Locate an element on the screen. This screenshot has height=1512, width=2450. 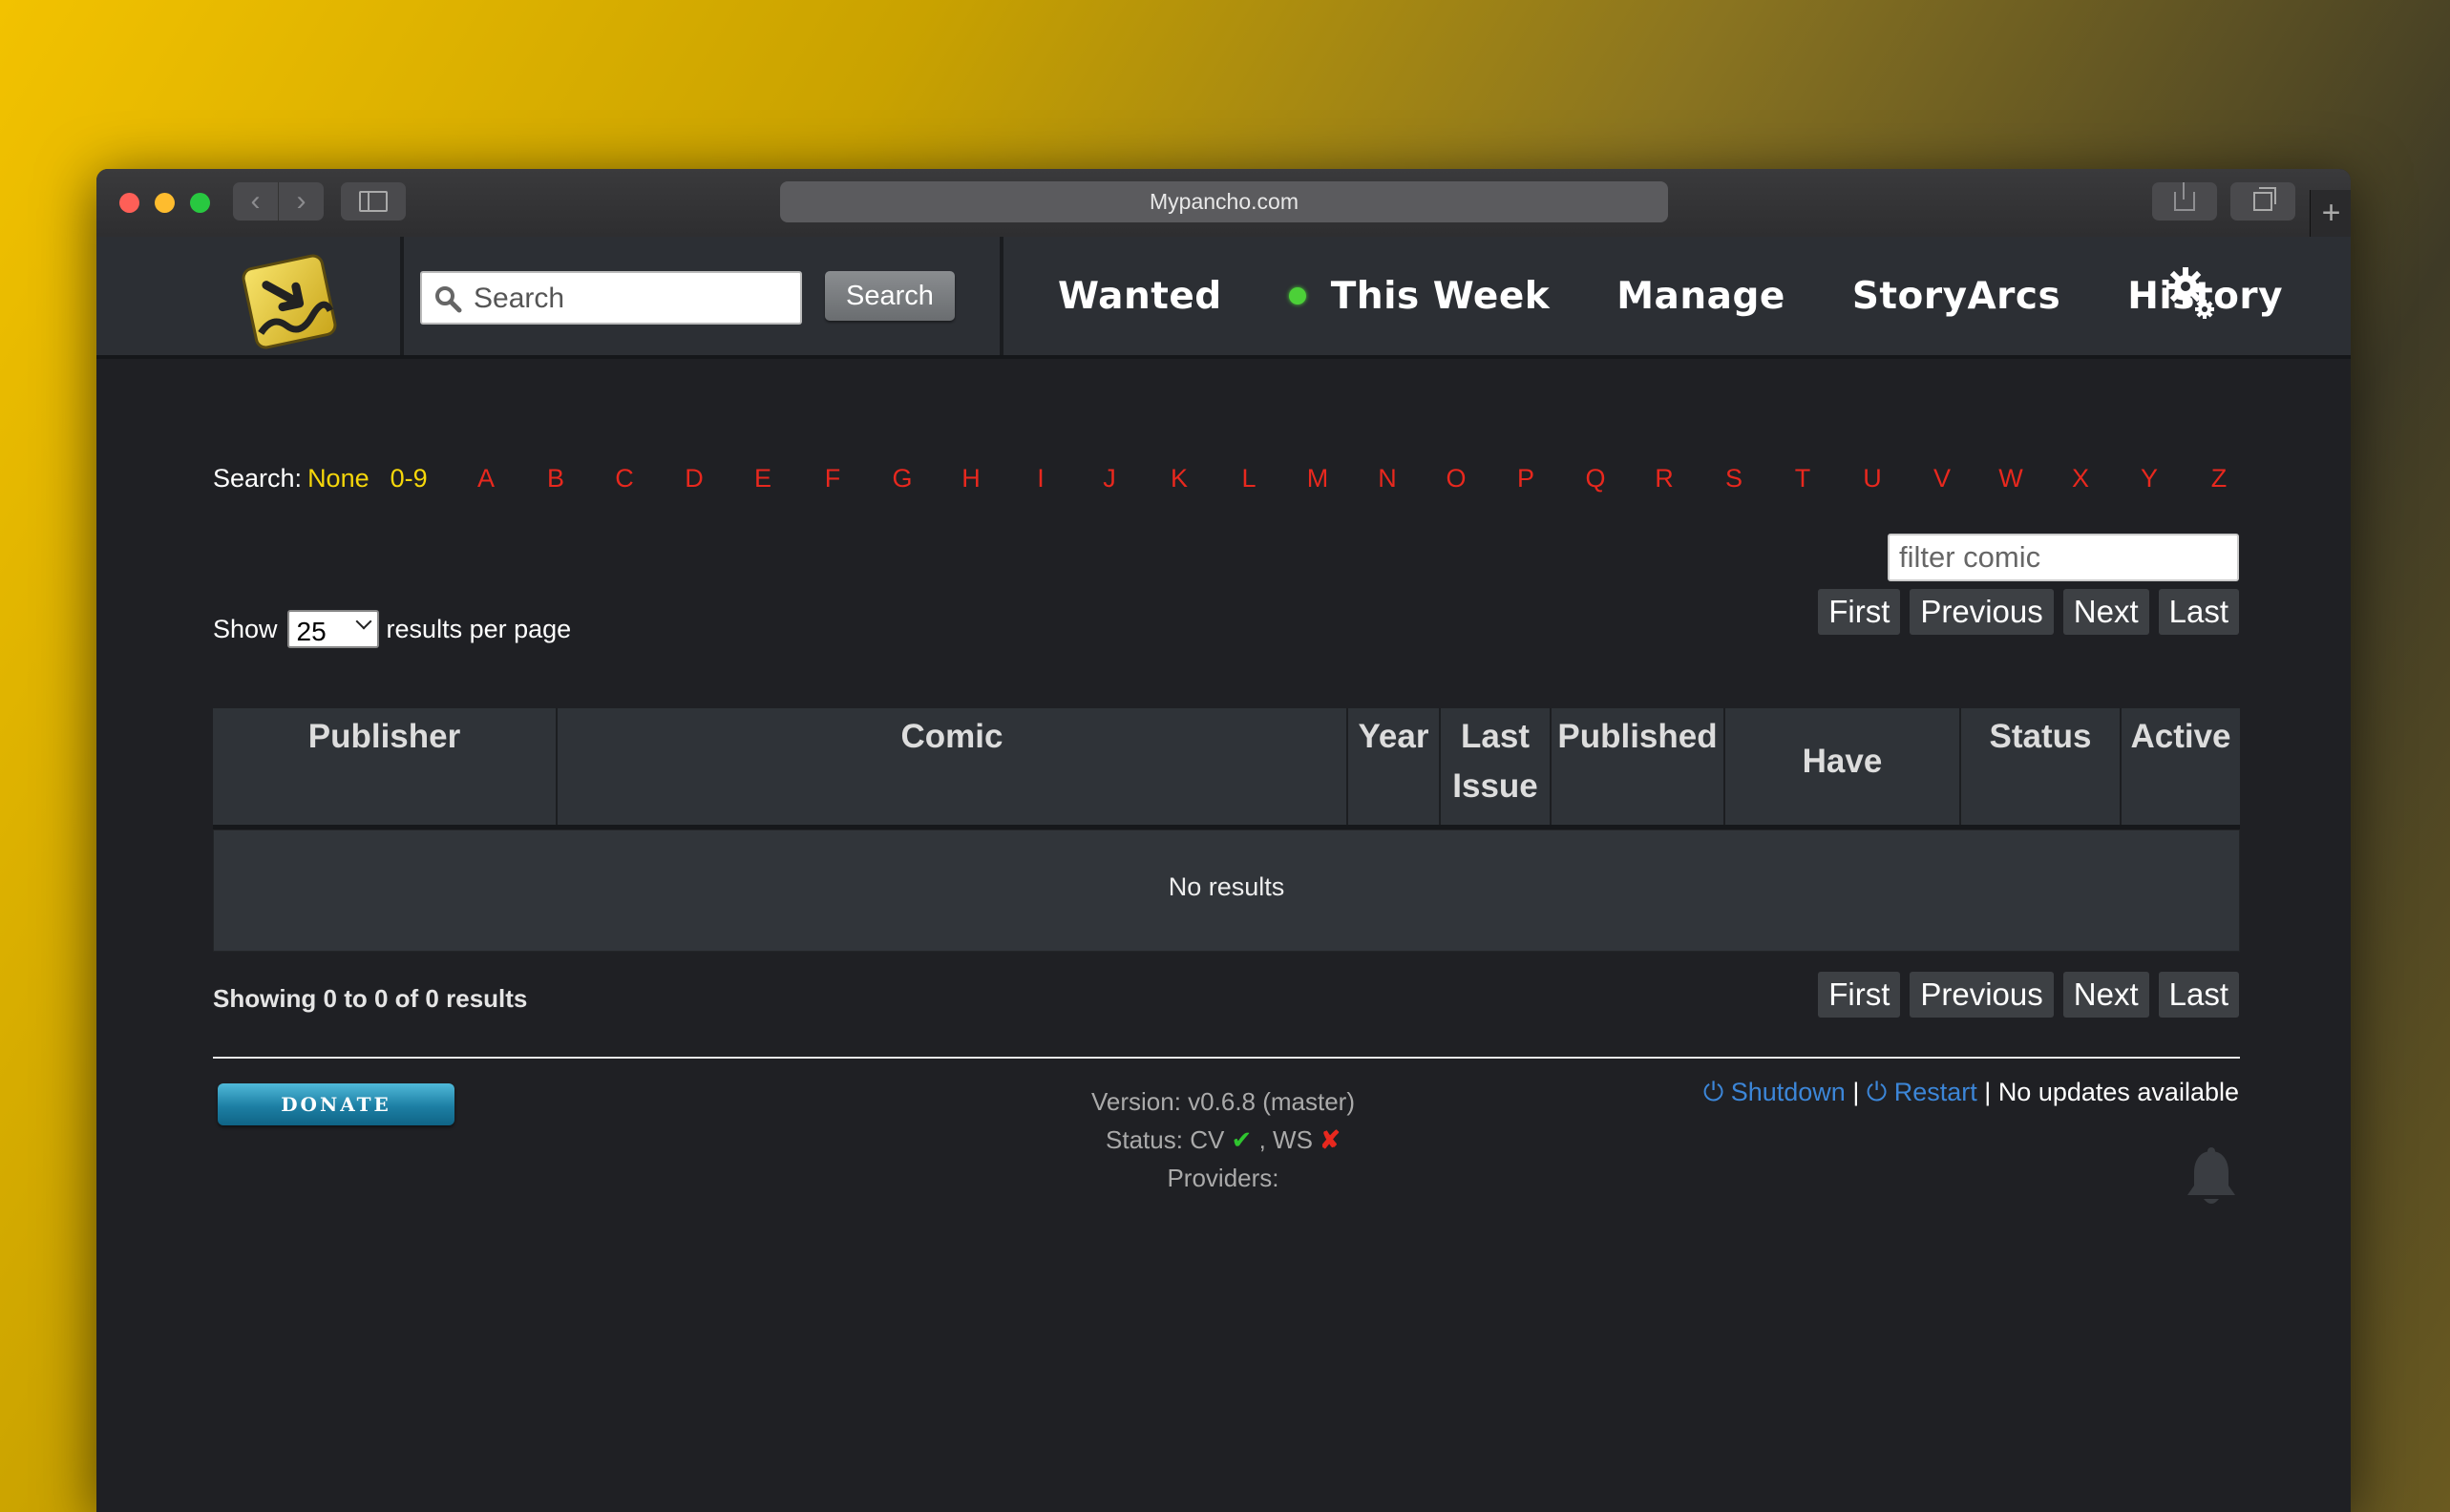
status-line: Status: CV ✔ , WS ✘ is located at coordinates (1223, 1140).